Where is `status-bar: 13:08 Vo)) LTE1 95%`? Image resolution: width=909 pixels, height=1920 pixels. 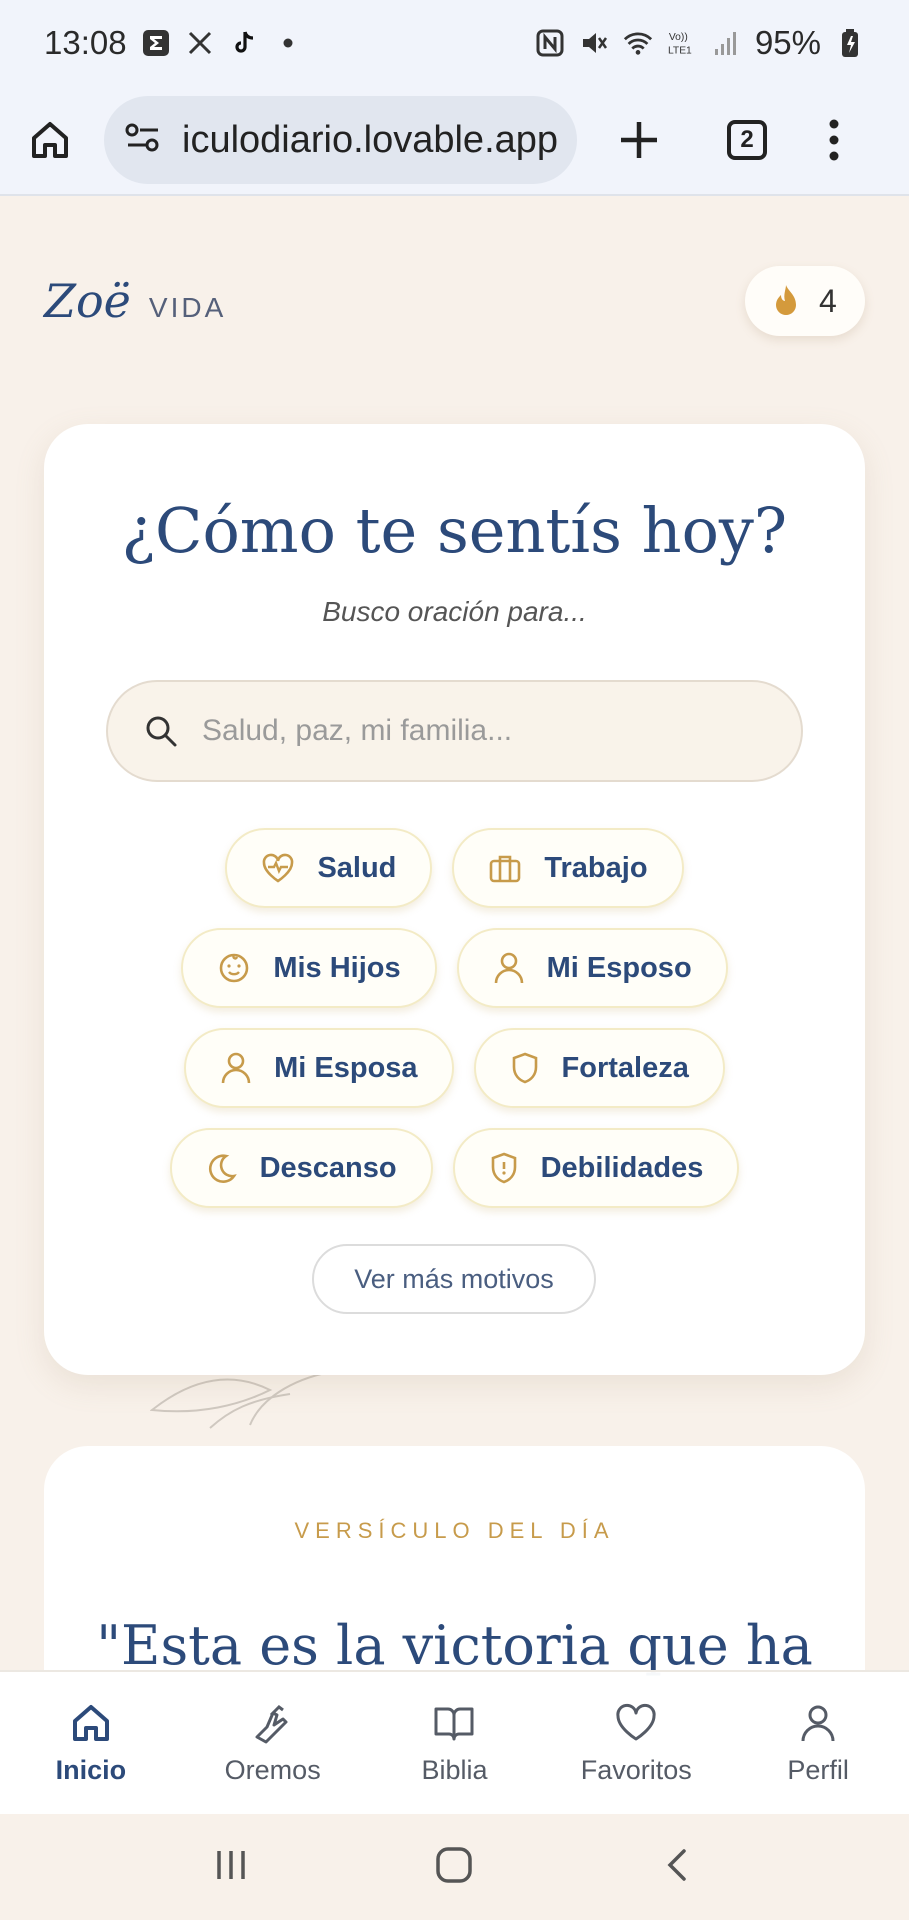 status-bar: 13:08 Vo)) LTE1 95% is located at coordinates (454, 43).